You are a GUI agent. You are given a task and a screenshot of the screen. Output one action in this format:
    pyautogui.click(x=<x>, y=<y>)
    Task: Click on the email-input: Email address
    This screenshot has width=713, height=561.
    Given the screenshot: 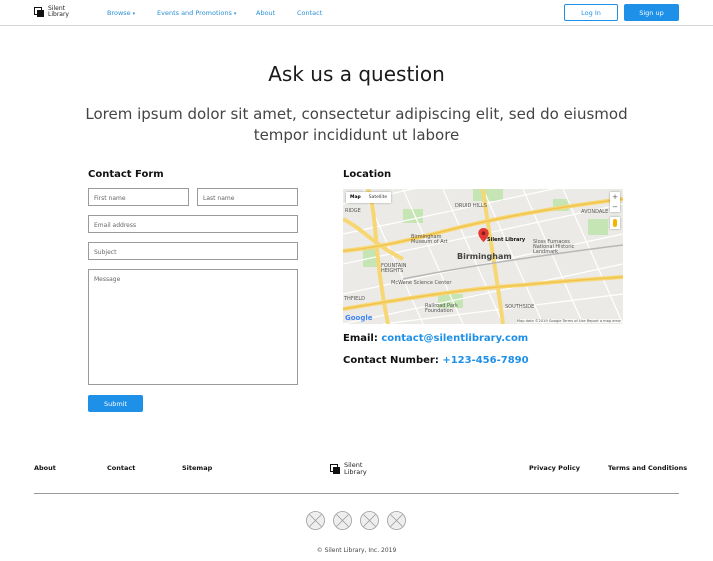 What is the action you would take?
    pyautogui.click(x=193, y=224)
    